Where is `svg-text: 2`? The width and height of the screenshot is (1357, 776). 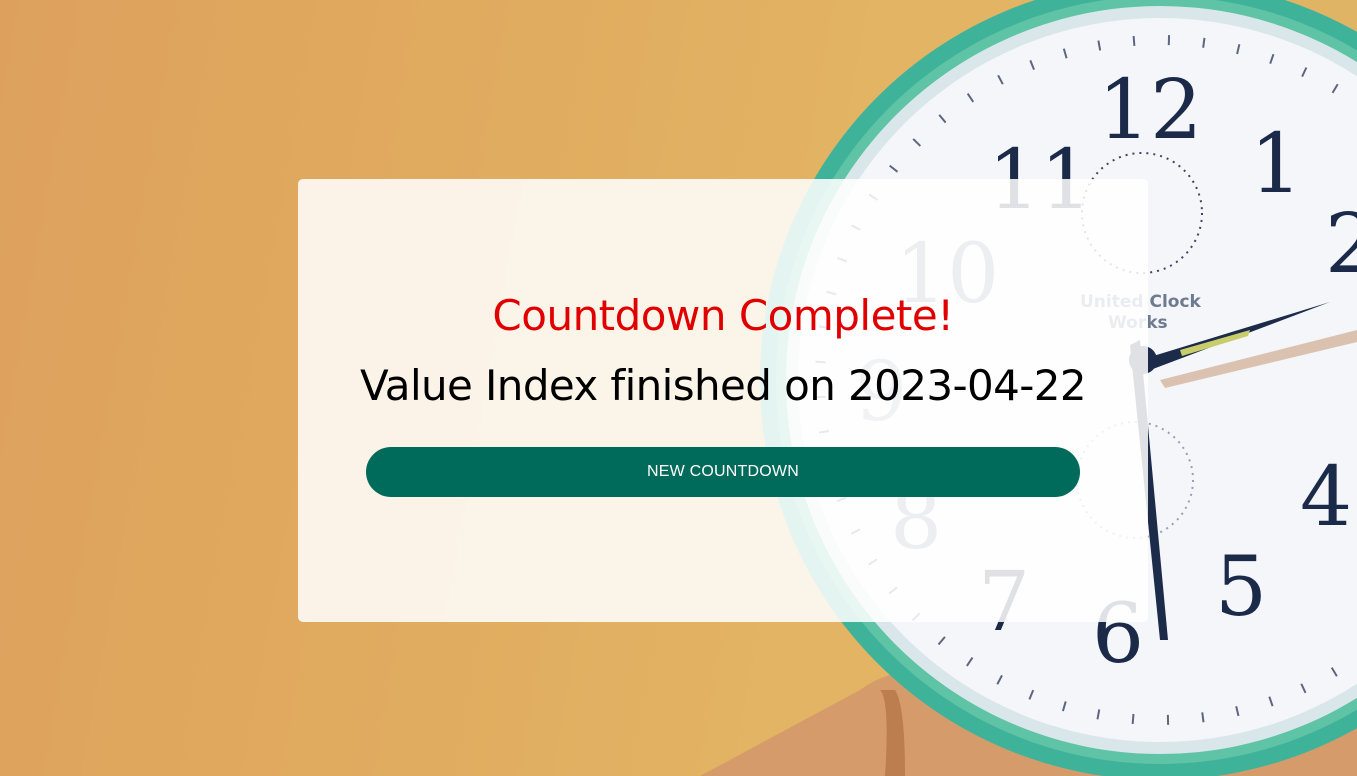
svg-text: 2 is located at coordinates (1341, 244).